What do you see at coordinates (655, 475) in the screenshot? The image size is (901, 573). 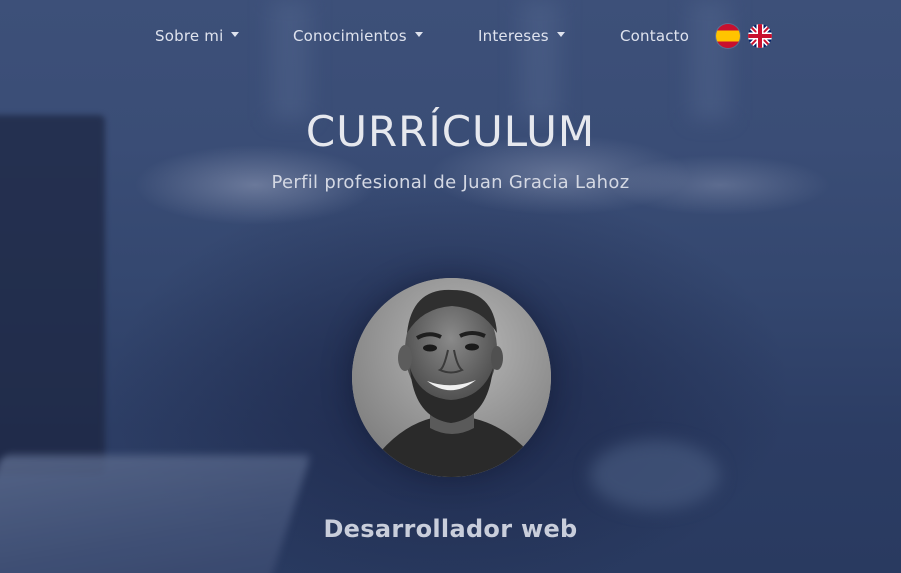 I see `background-mug` at bounding box center [655, 475].